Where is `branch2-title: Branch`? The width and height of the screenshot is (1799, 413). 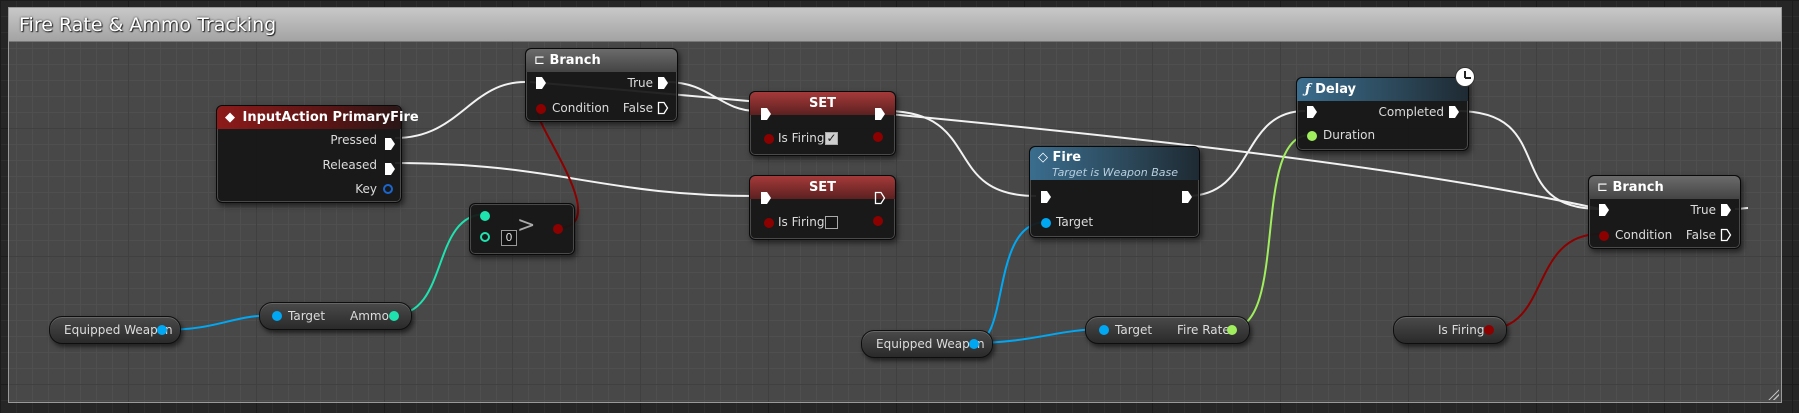
branch2-title: Branch is located at coordinates (1638, 187).